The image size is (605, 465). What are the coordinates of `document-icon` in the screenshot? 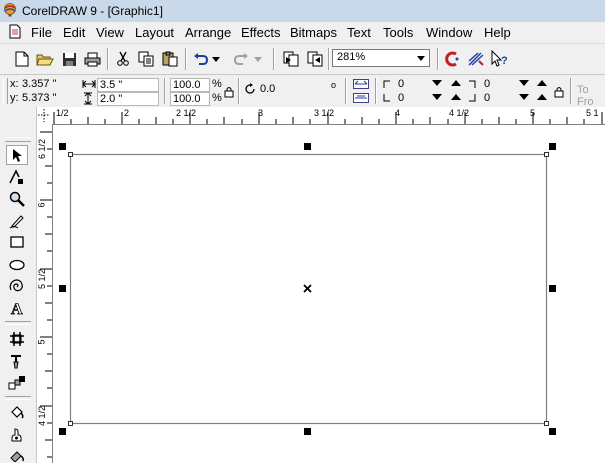 It's located at (15, 31).